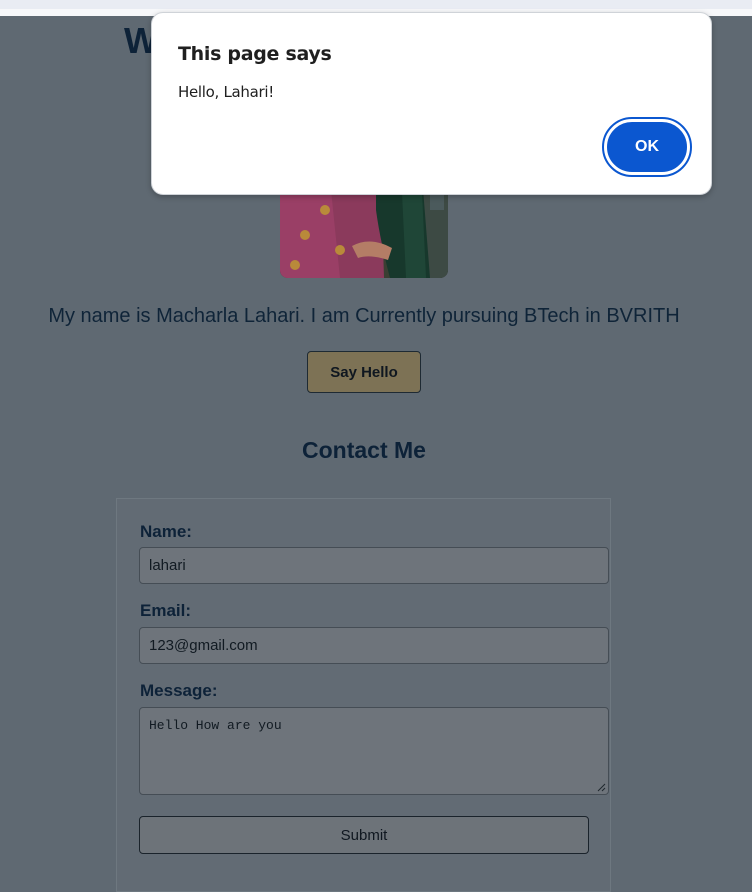 The height and width of the screenshot is (892, 752). Describe the element at coordinates (647, 147) in the screenshot. I see `ok-button: OK` at that location.